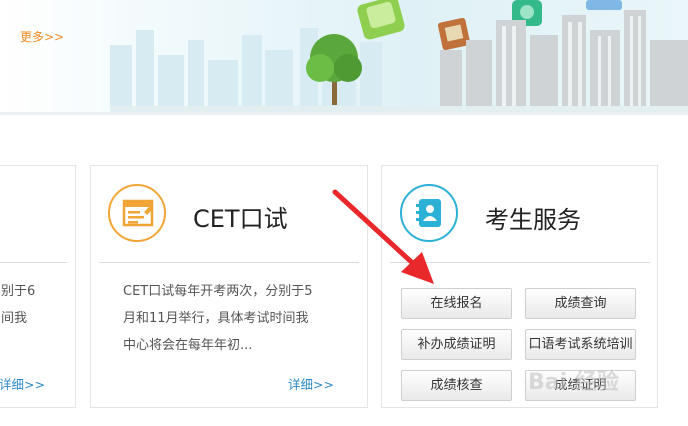 The image size is (688, 426). Describe the element at coordinates (580, 344) in the screenshot. I see `oral-exam-training-button: 口语考试系统培训` at that location.